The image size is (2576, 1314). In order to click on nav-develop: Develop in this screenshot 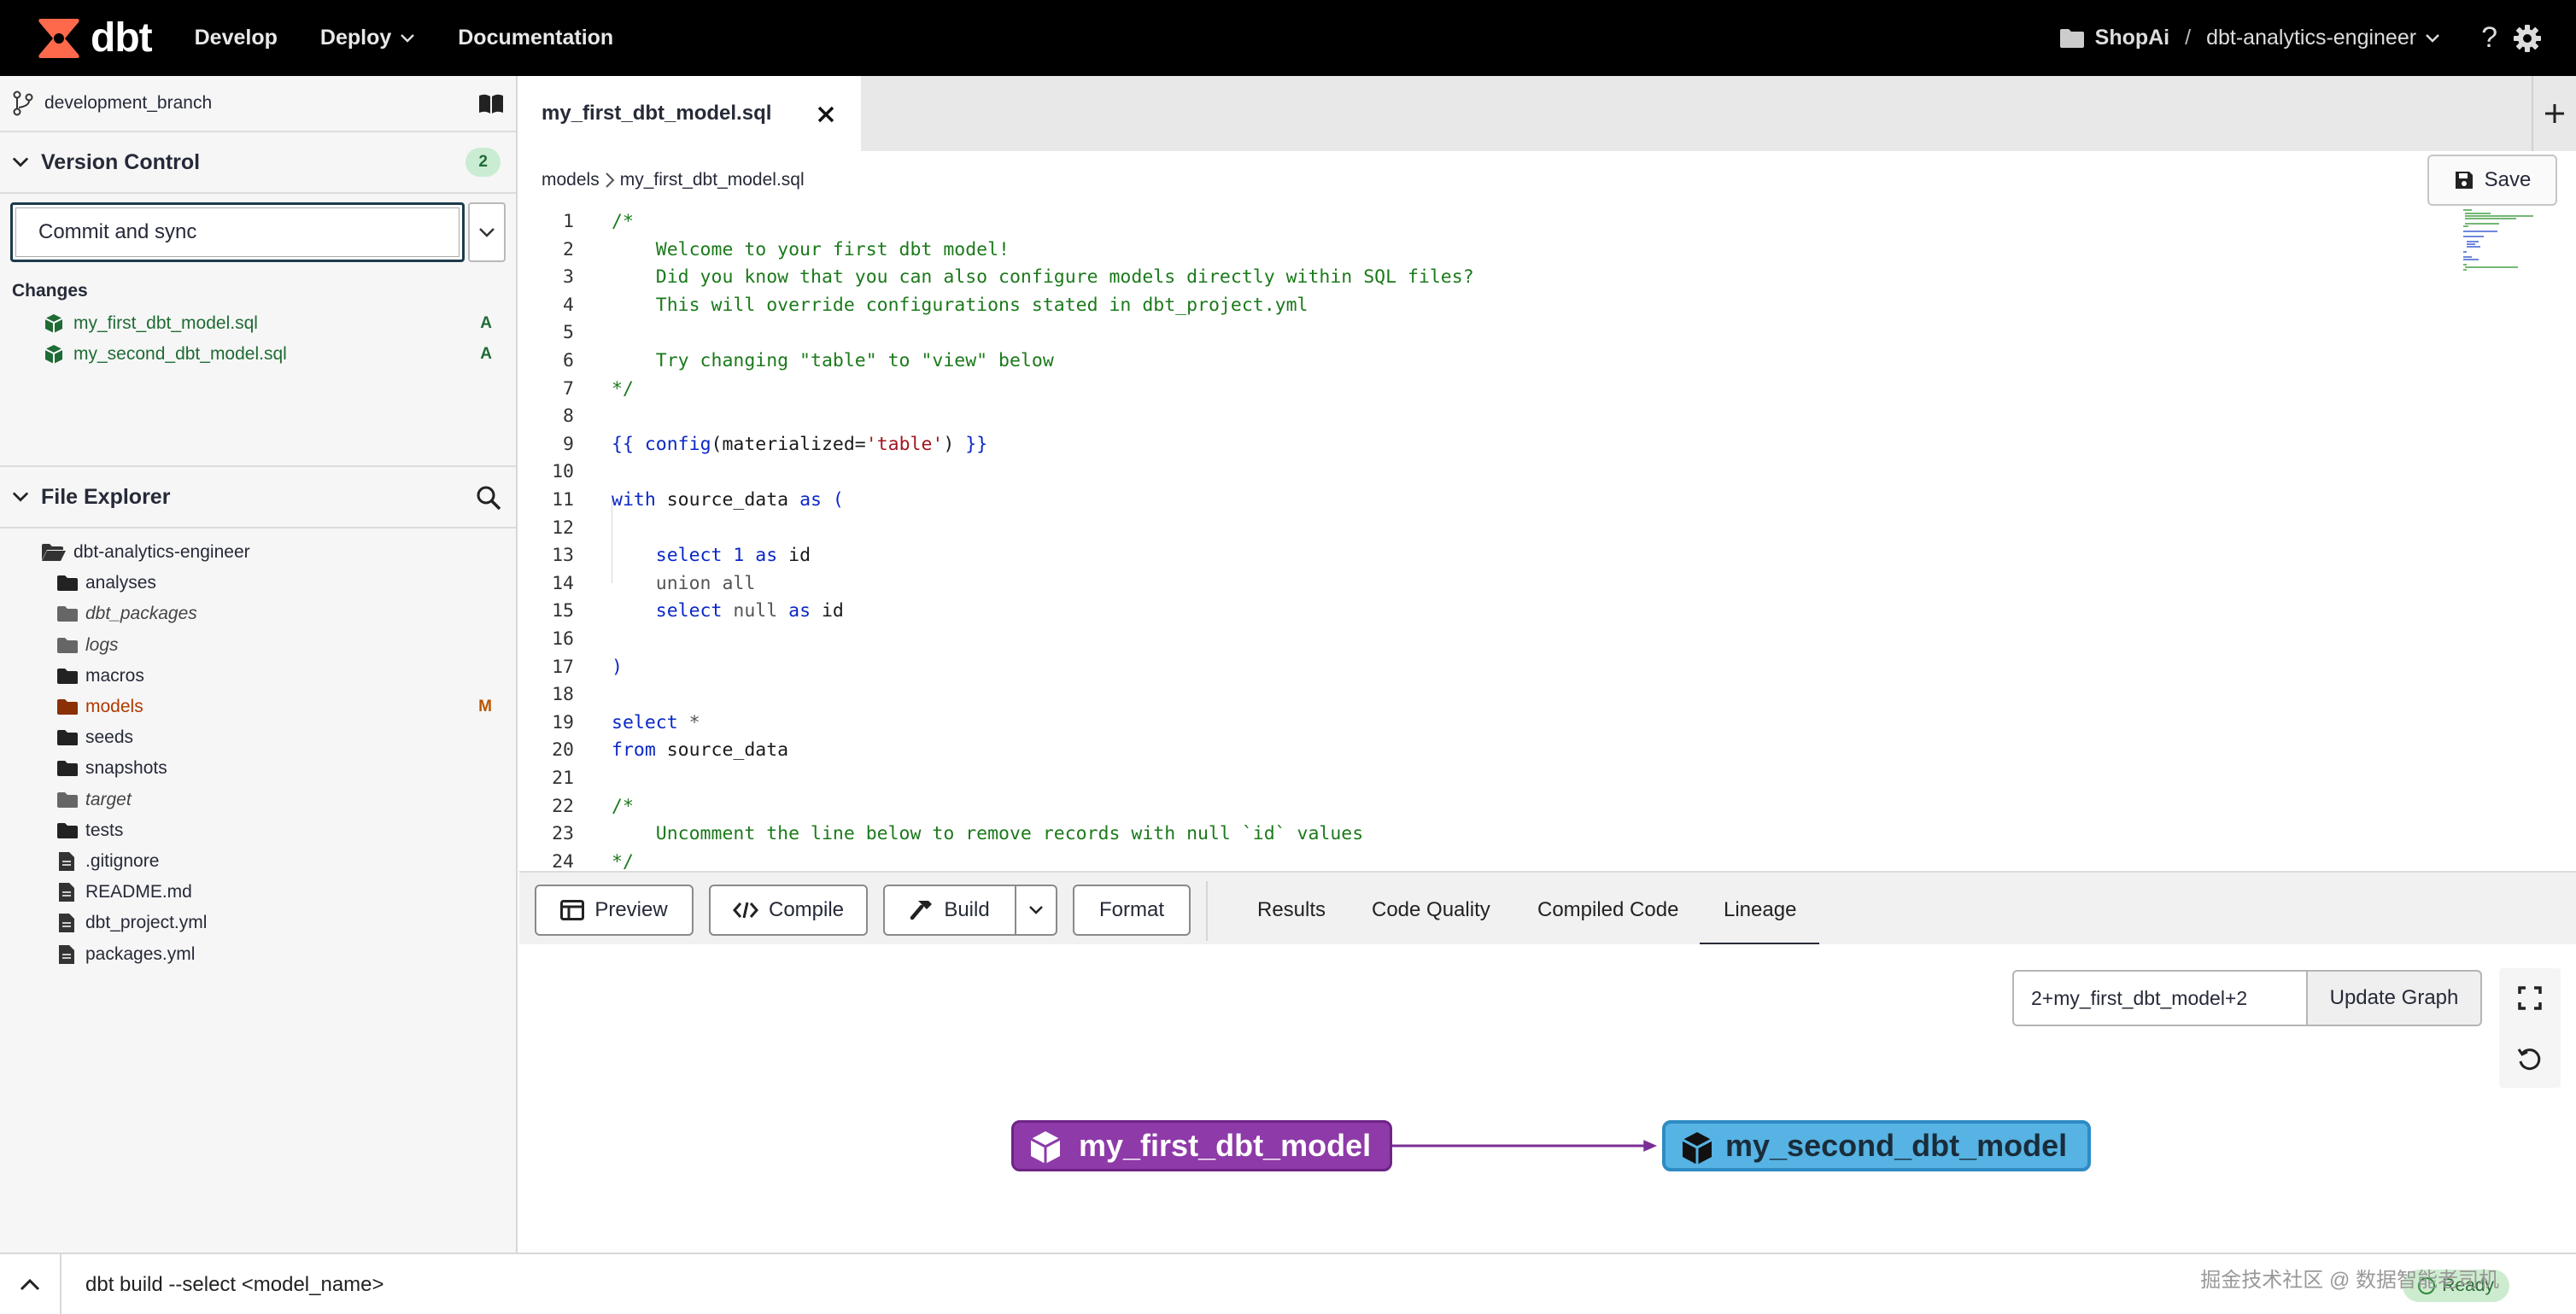, I will do `click(236, 38)`.